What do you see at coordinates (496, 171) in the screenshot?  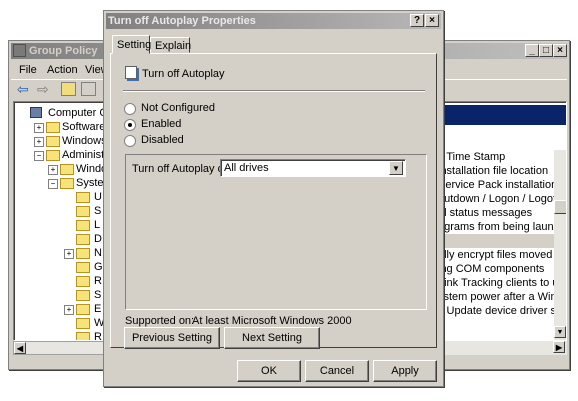 I see `list-item: installation file location` at bounding box center [496, 171].